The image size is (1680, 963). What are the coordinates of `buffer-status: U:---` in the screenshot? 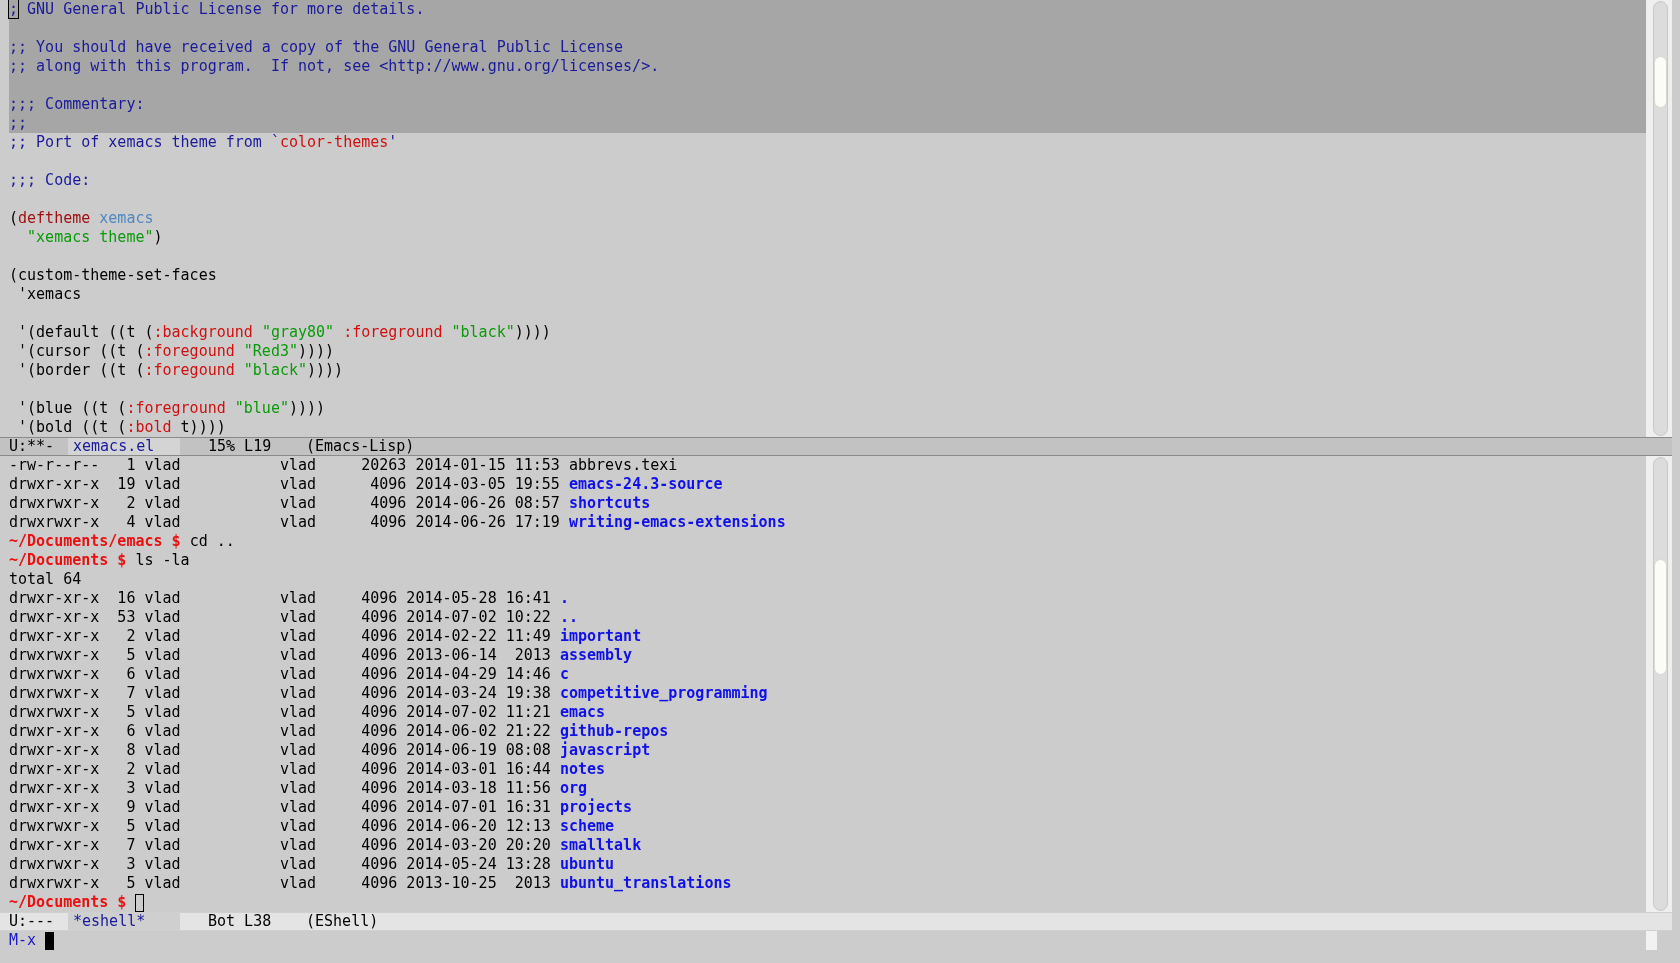 It's located at (32, 921).